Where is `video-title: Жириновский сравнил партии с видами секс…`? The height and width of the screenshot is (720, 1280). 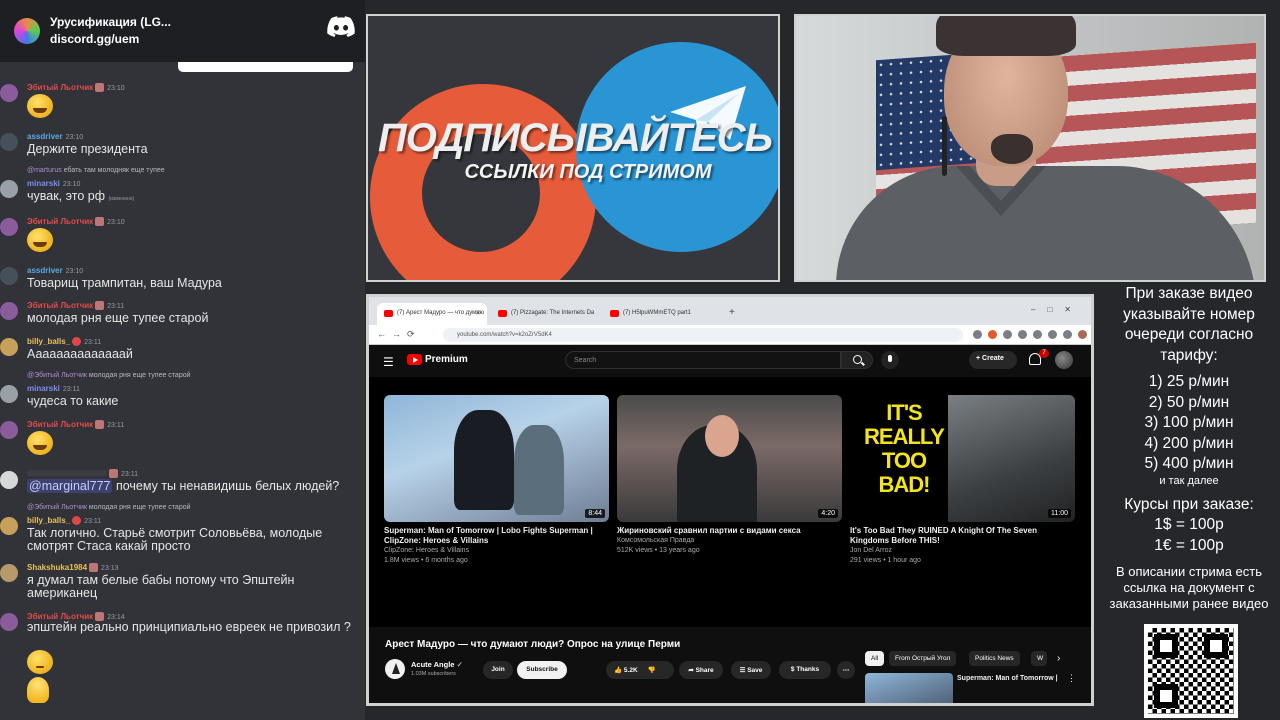
video-title: Жириновский сравнил партии с видами секс… is located at coordinates (729, 531).